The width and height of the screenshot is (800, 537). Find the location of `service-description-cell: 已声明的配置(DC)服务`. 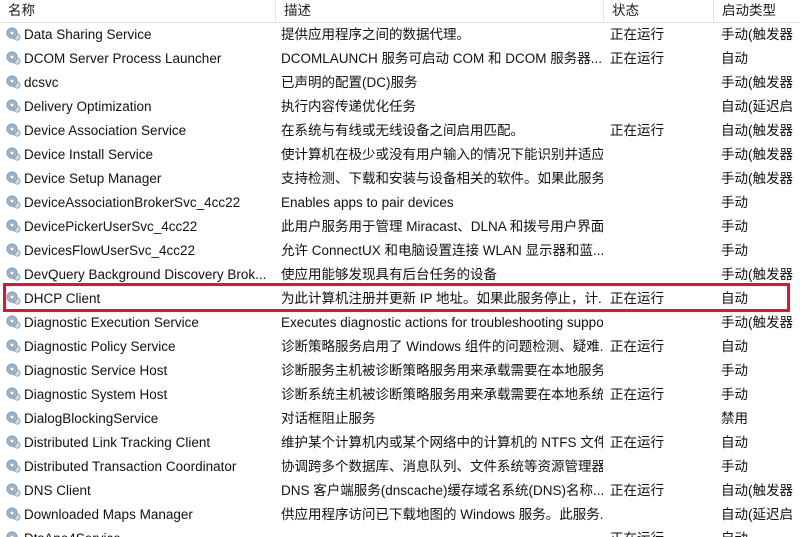

service-description-cell: 已声明的配置(DC)服务 is located at coordinates (349, 82).